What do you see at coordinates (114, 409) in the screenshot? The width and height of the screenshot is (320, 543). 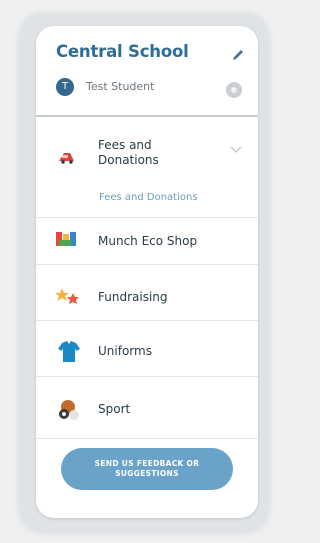 I see `menu-item-label: Sport` at bounding box center [114, 409].